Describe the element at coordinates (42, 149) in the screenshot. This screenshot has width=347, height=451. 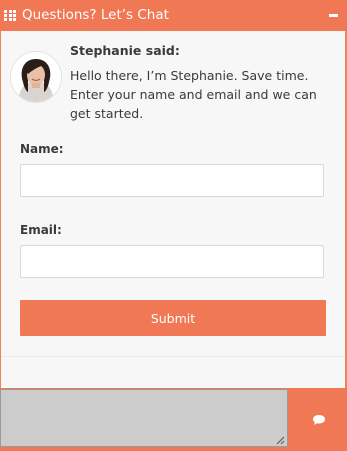
I see `name-label: Name:` at that location.